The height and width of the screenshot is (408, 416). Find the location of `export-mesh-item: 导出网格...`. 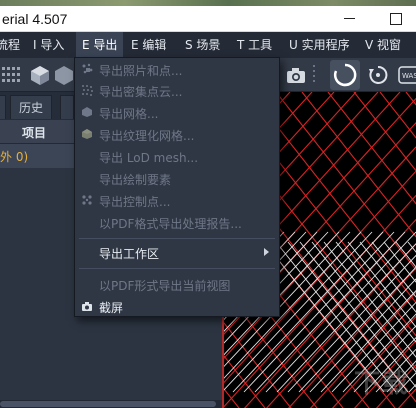

export-mesh-item: 导出网格... is located at coordinates (177, 112).